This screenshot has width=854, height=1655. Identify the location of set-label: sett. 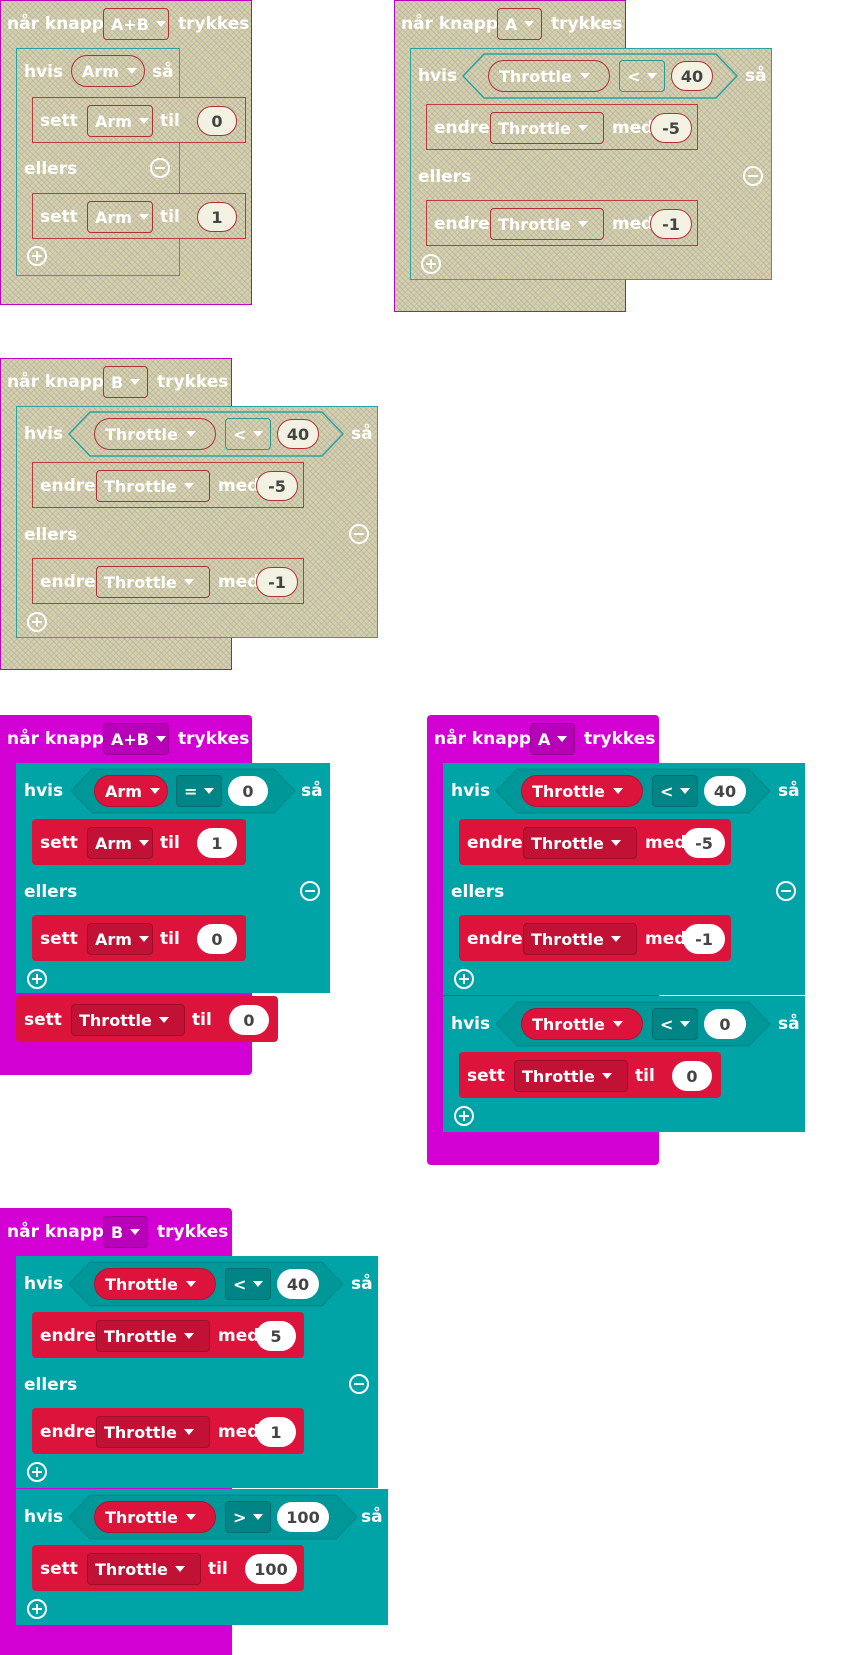
(59, 1569).